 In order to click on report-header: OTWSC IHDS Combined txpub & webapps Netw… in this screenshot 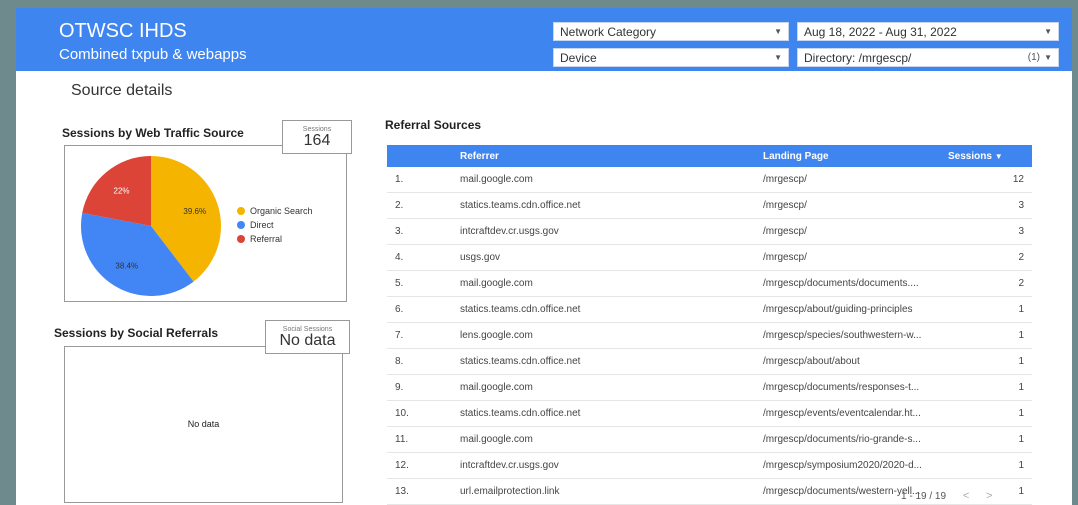, I will do `click(544, 39)`.